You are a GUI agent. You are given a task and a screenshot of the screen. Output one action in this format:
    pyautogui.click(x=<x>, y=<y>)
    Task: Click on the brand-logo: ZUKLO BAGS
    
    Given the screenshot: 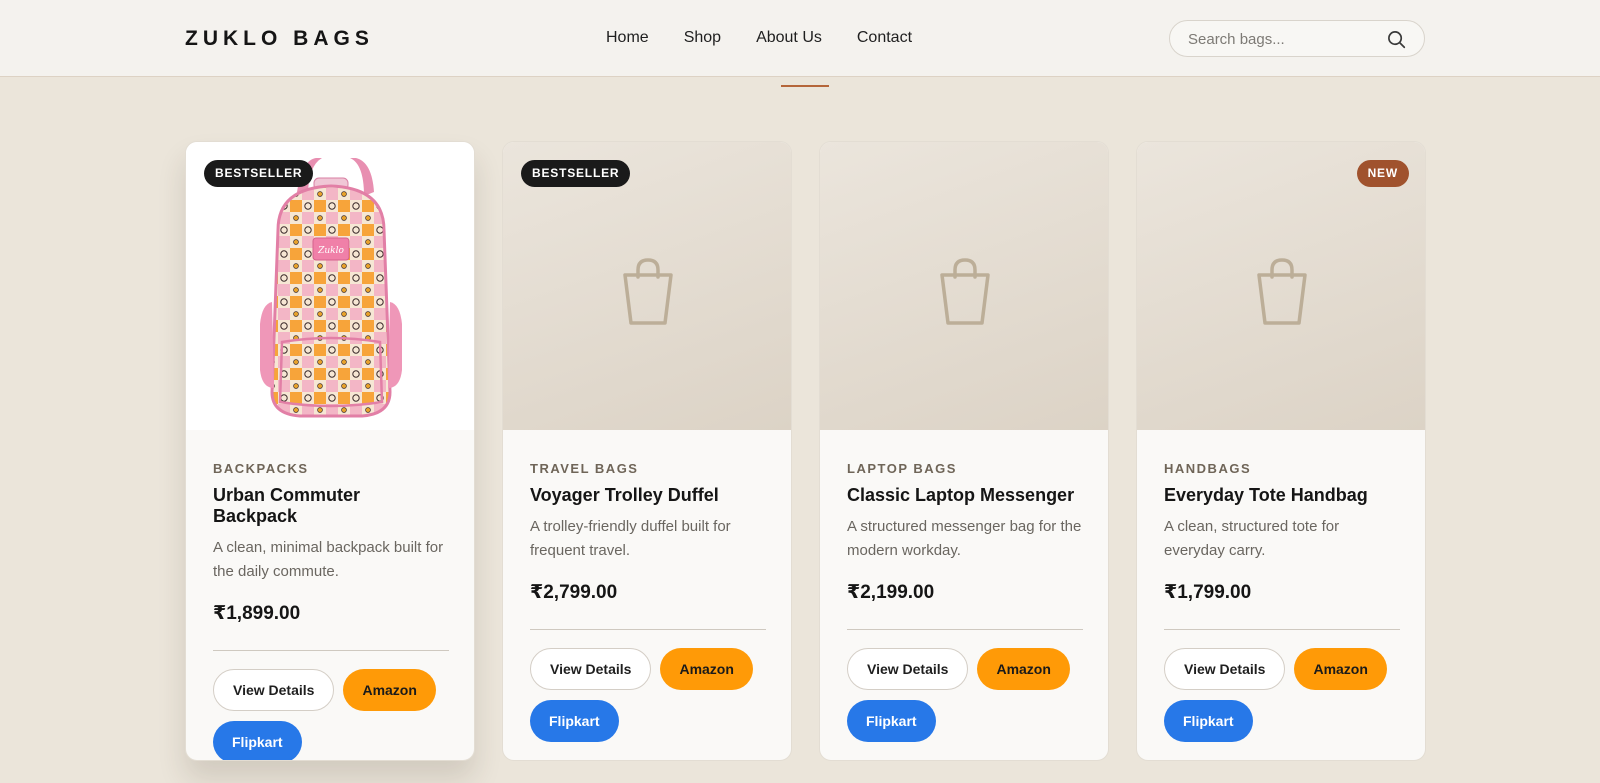 What is the action you would take?
    pyautogui.click(x=279, y=39)
    